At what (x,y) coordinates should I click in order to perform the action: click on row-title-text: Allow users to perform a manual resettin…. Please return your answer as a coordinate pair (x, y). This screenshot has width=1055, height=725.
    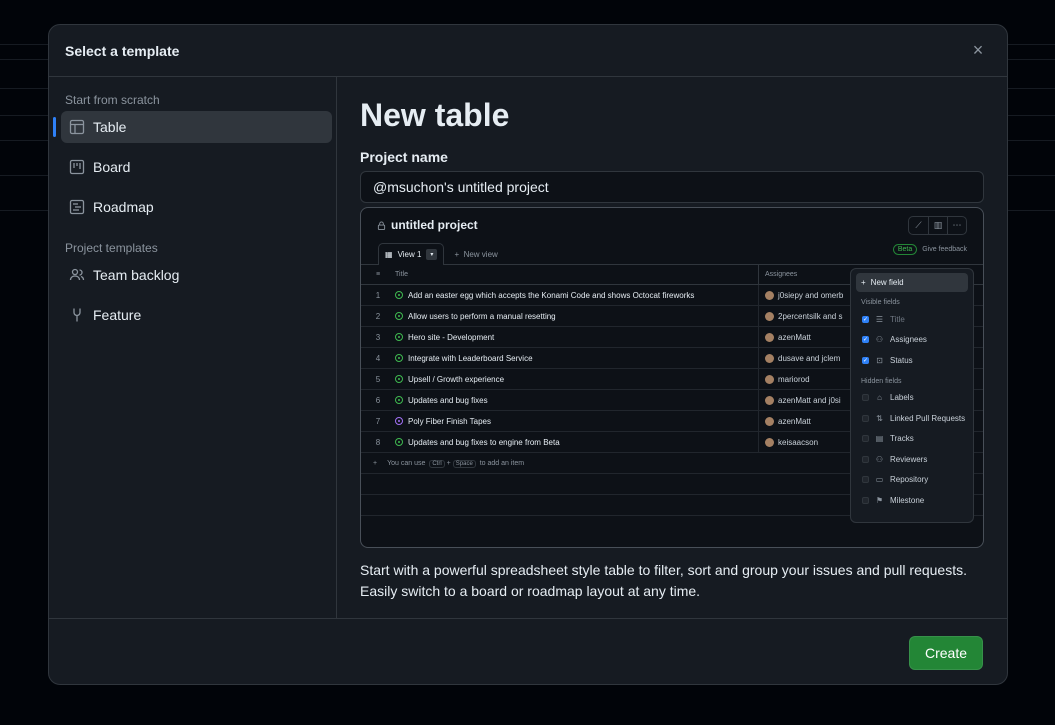
    Looking at the image, I should click on (482, 316).